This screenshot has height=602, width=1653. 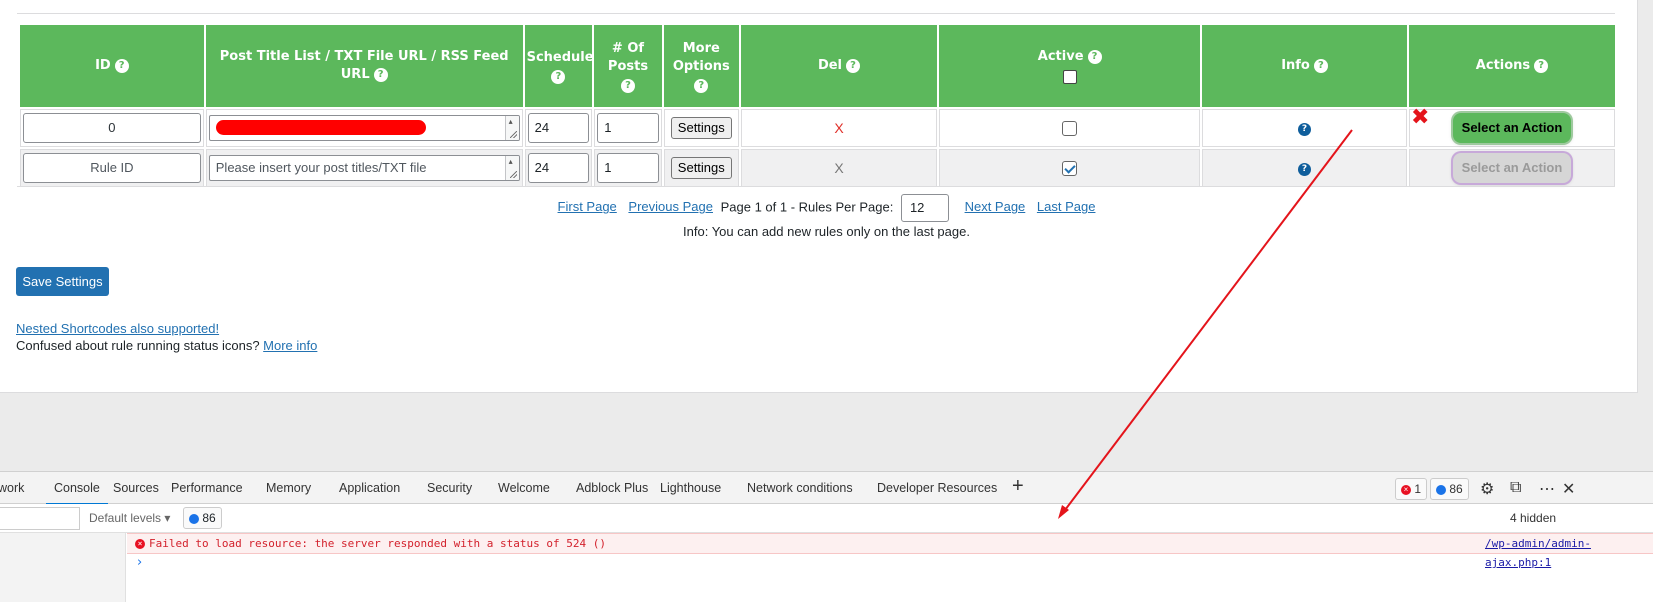 What do you see at coordinates (112, 128) in the screenshot?
I see `rule-id-field: 0` at bounding box center [112, 128].